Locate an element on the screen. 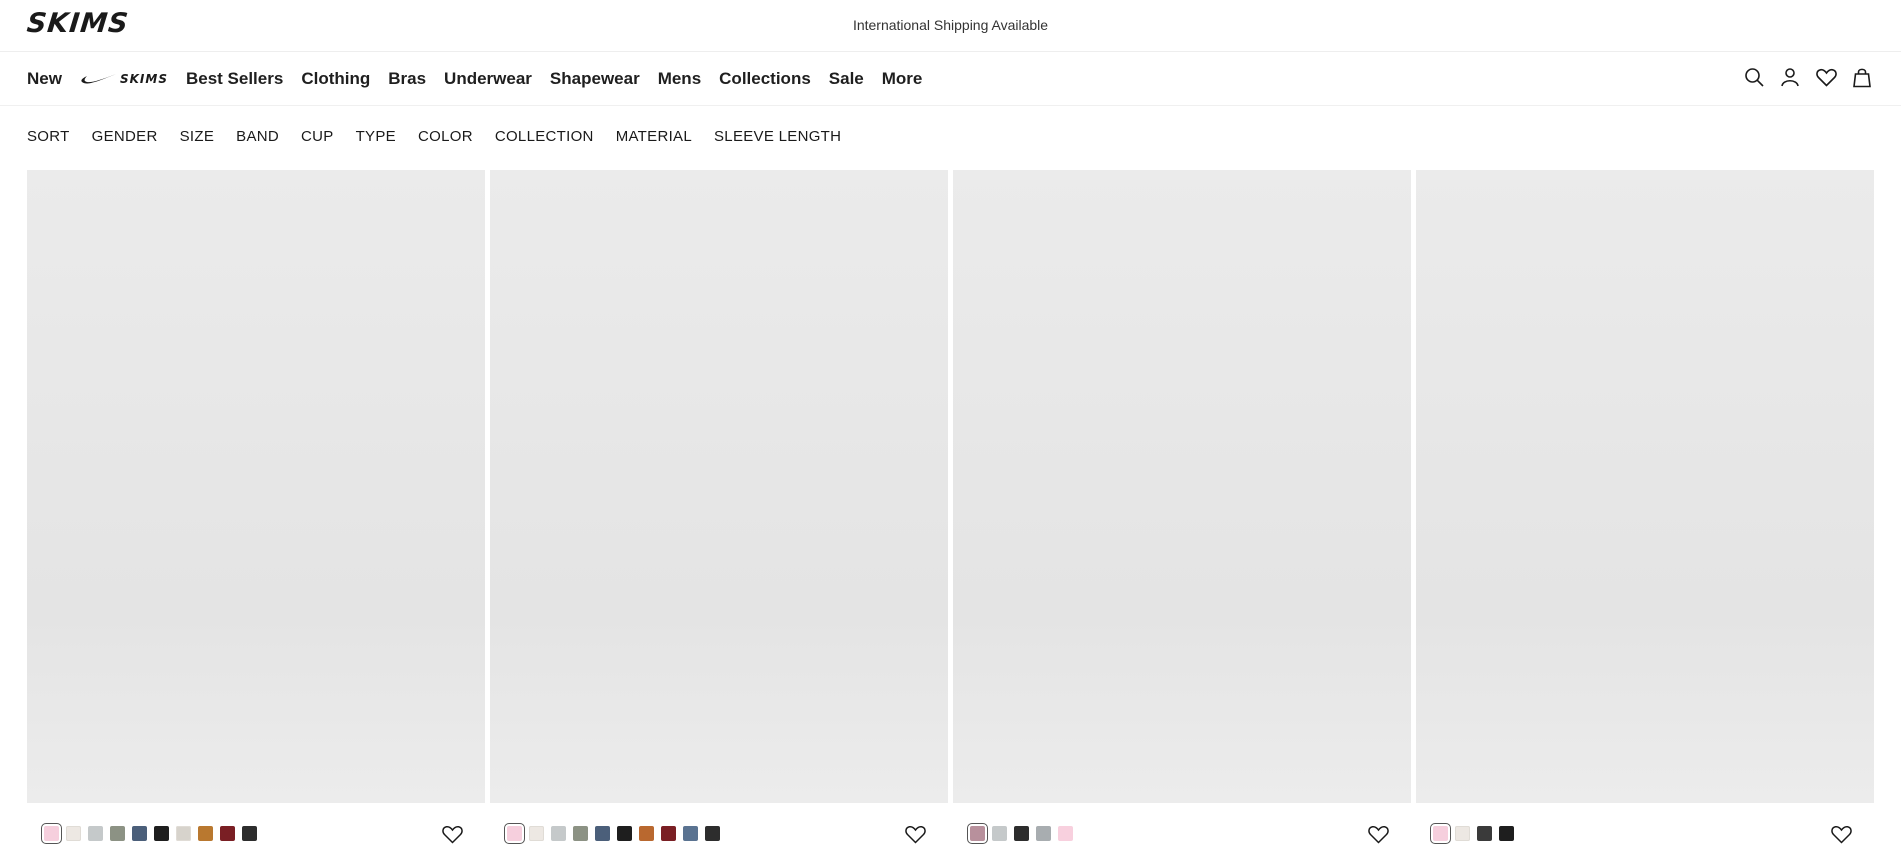 The image size is (1901, 863). nav-item-sale: Sale is located at coordinates (846, 79).